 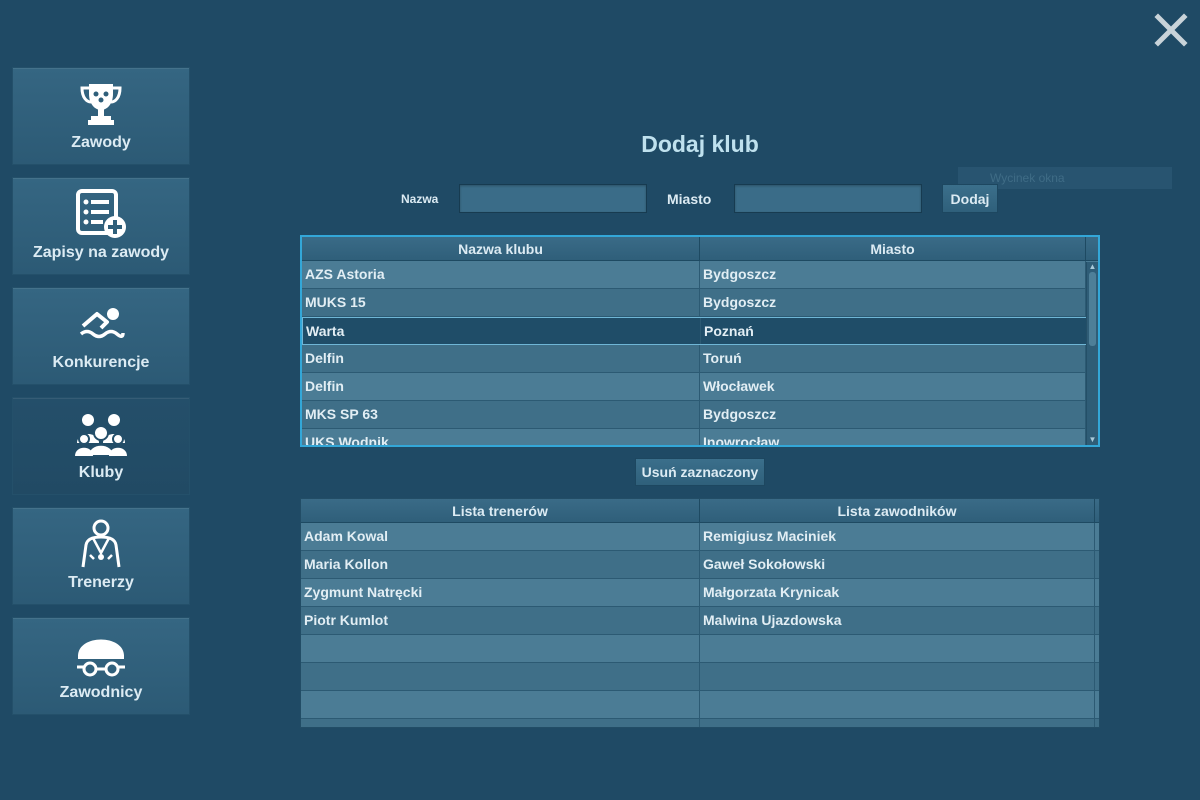 I want to click on table-row: Delfin Toruń, so click(x=700, y=359).